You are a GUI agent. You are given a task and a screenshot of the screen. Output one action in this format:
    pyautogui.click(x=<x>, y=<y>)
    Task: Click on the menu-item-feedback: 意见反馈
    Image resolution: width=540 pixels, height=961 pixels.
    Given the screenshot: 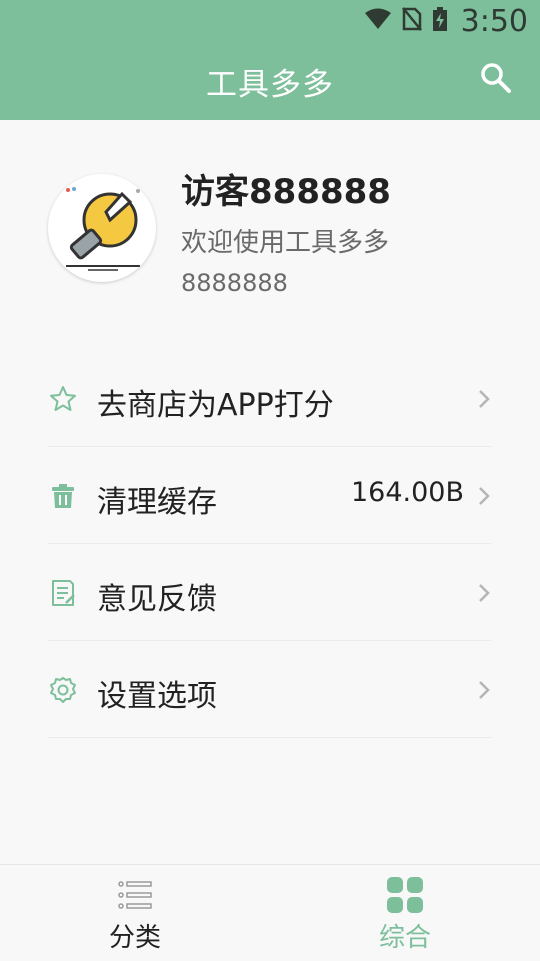 What is the action you would take?
    pyautogui.click(x=270, y=592)
    